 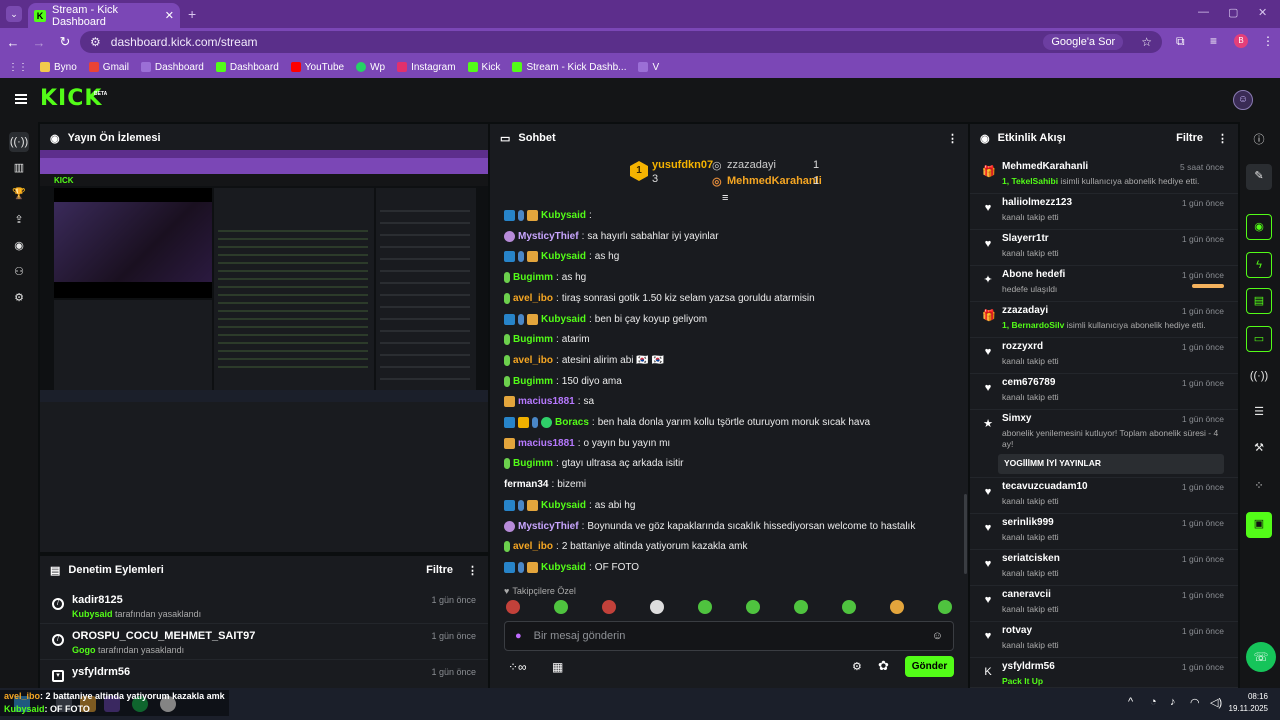 What do you see at coordinates (1268, 41) in the screenshot?
I see `browser-menu-icon: ⋮` at bounding box center [1268, 41].